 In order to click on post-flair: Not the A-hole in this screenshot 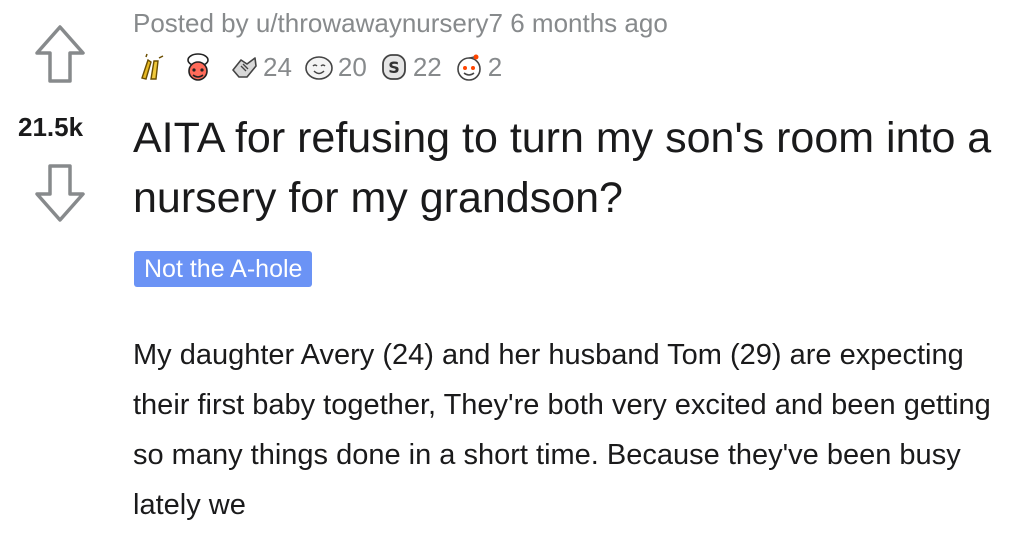, I will do `click(223, 269)`.